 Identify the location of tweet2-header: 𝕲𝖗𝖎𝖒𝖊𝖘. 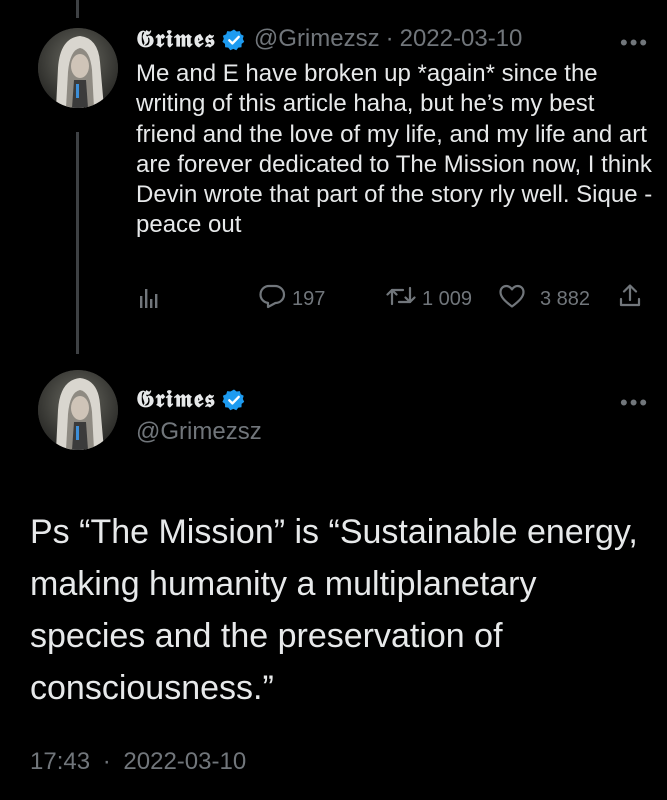
(191, 398).